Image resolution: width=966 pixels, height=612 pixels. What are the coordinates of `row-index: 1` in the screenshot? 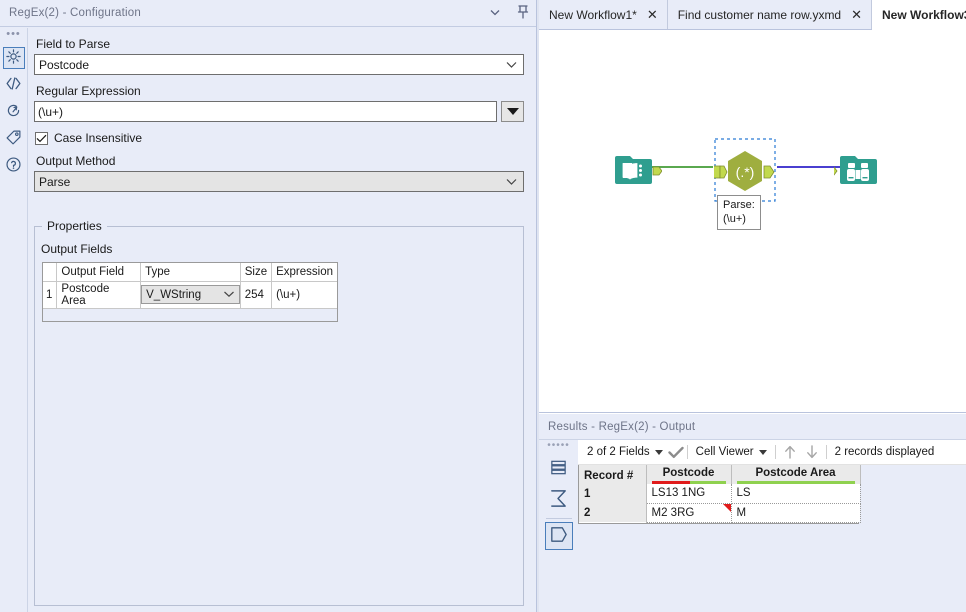 It's located at (50, 294).